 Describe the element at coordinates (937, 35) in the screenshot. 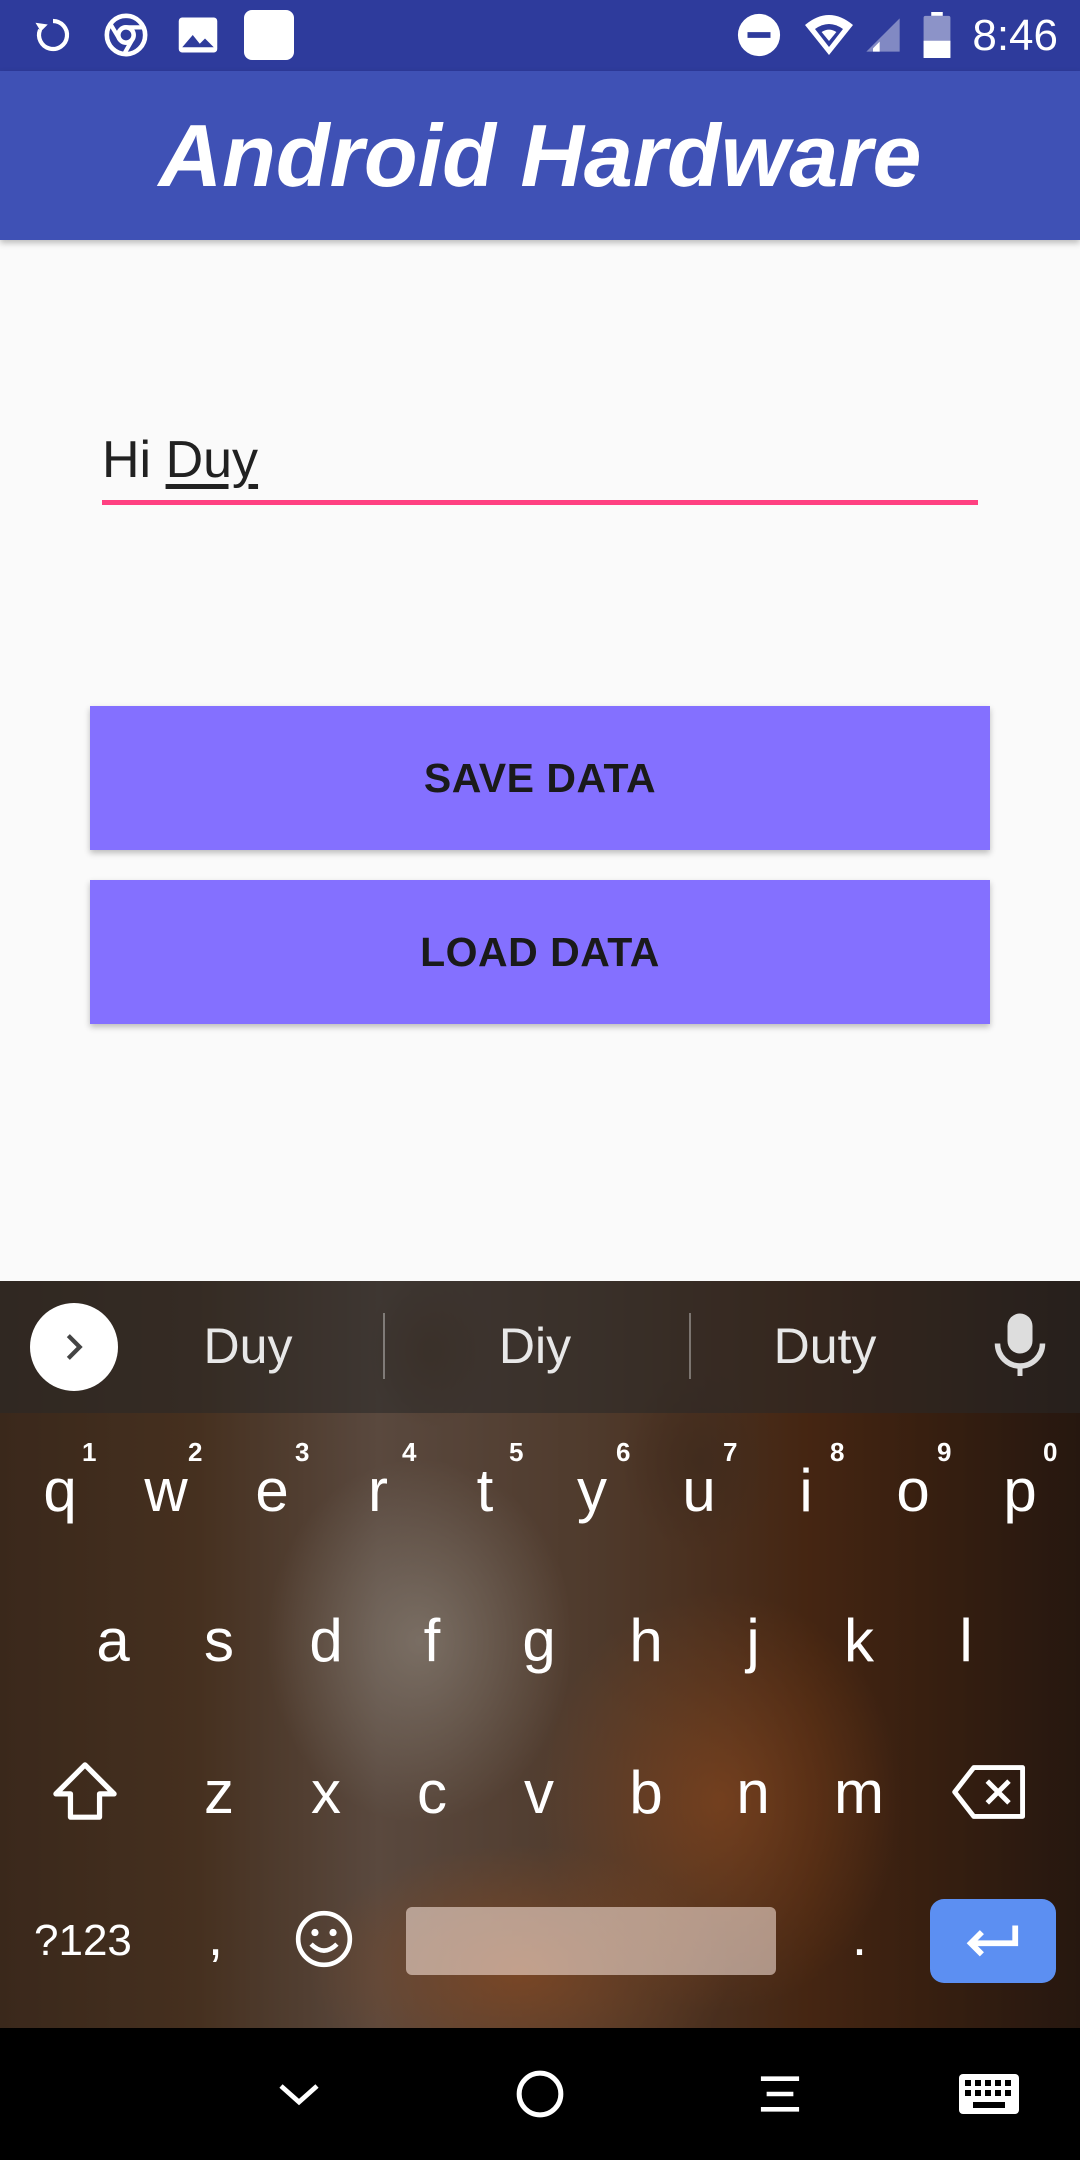

I see `battery-icon` at that location.